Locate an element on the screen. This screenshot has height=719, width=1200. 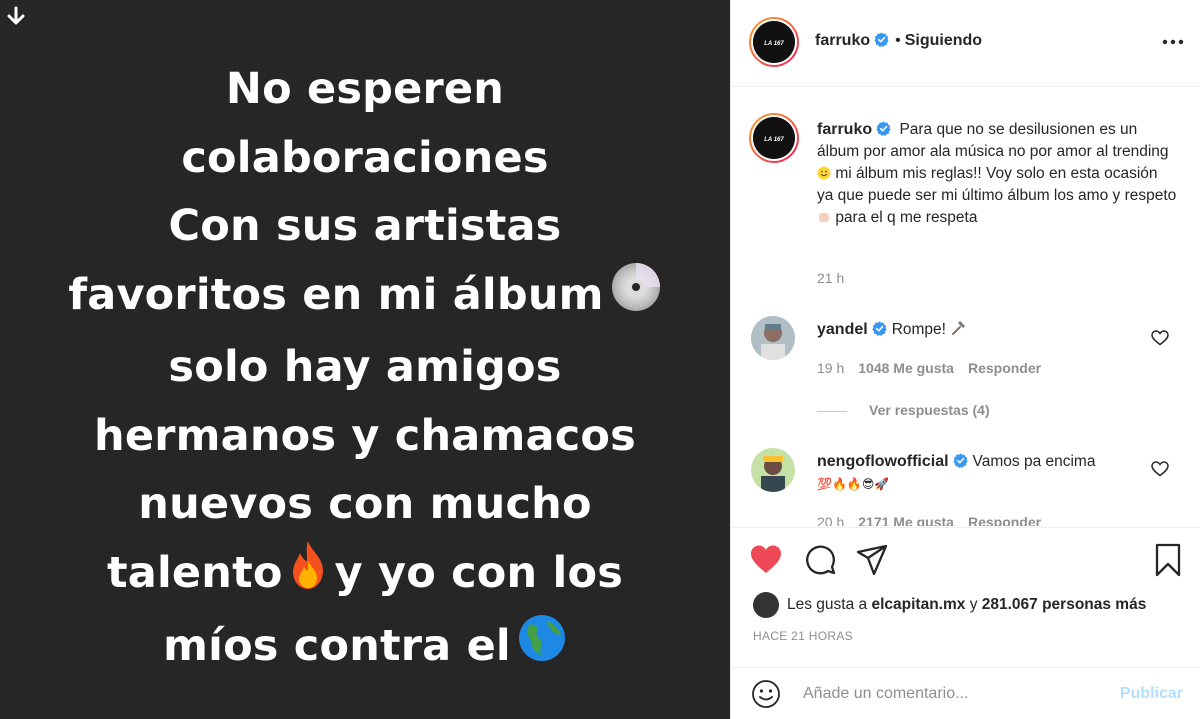
fist-emoji-icon is located at coordinates (824, 217).